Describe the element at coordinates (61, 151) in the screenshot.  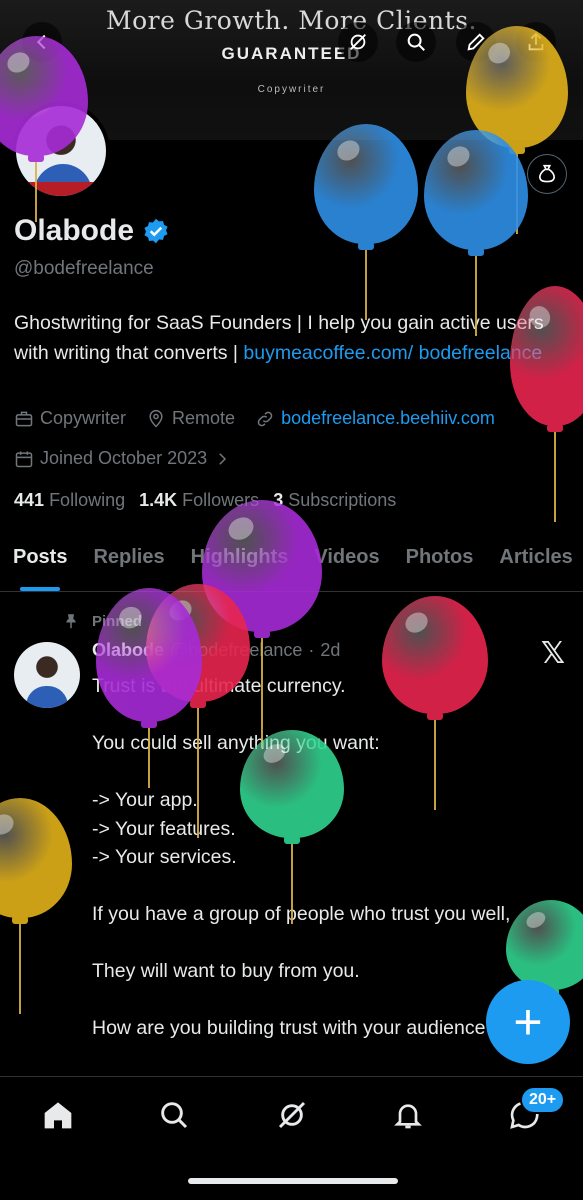
I see `profile-avatar` at that location.